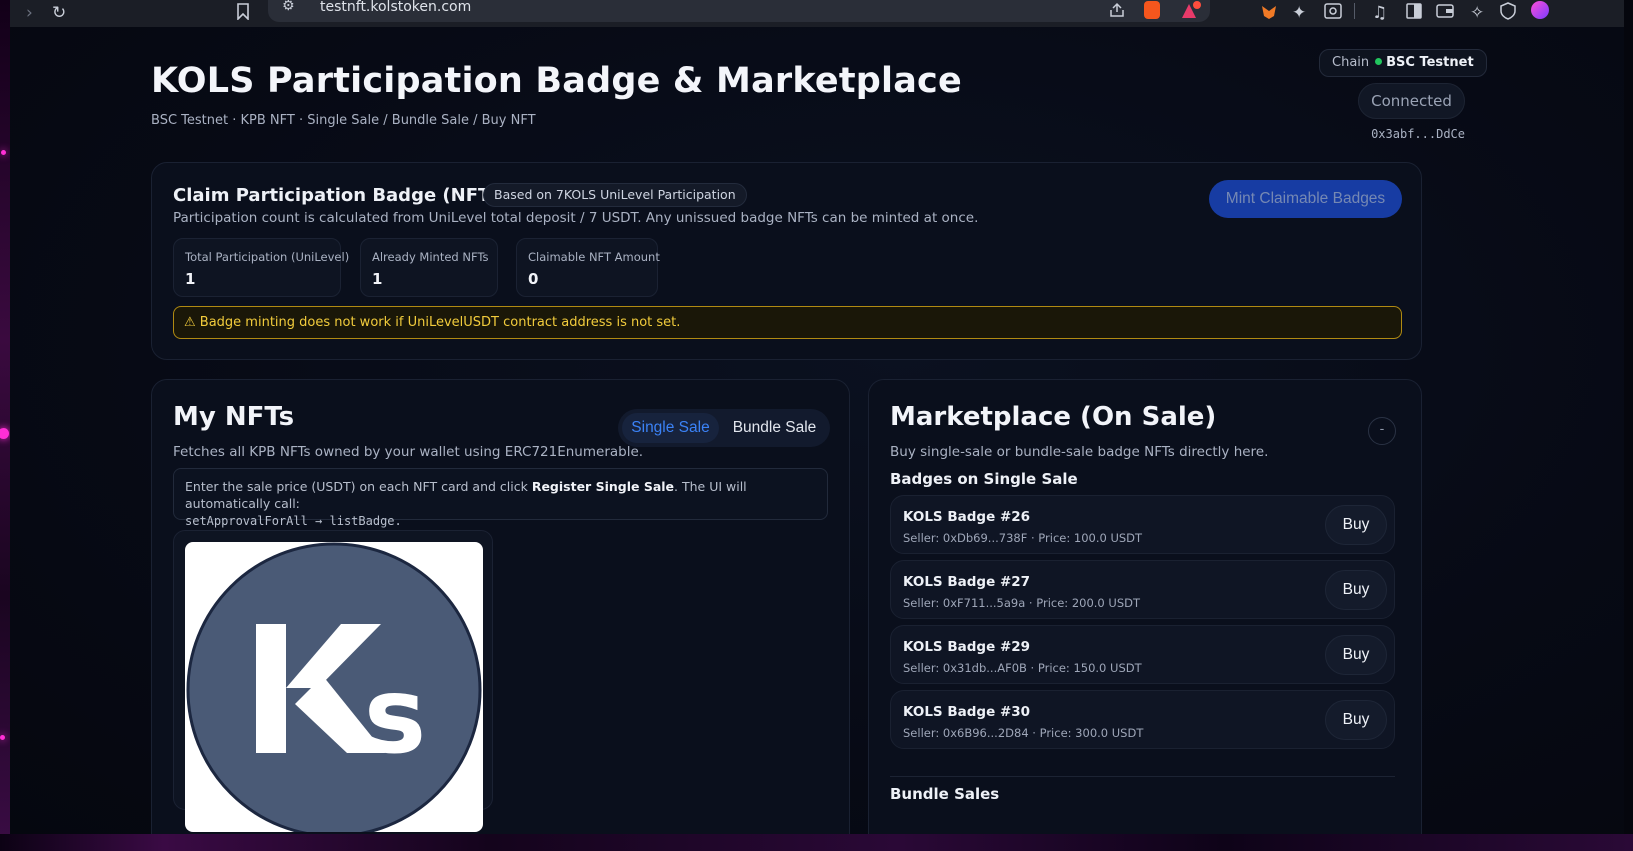 This screenshot has height=851, width=1633. Describe the element at coordinates (533, 279) in the screenshot. I see `stat-value: 0` at that location.